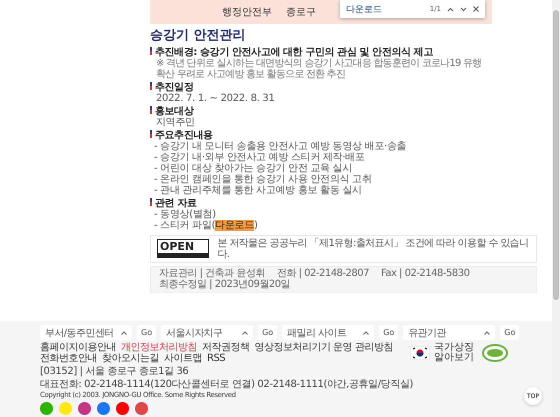 This screenshot has width=560, height=417. Describe the element at coordinates (323, 348) in the screenshot. I see `footer-link: 영상정보처리기기 운영 관리방침` at that location.